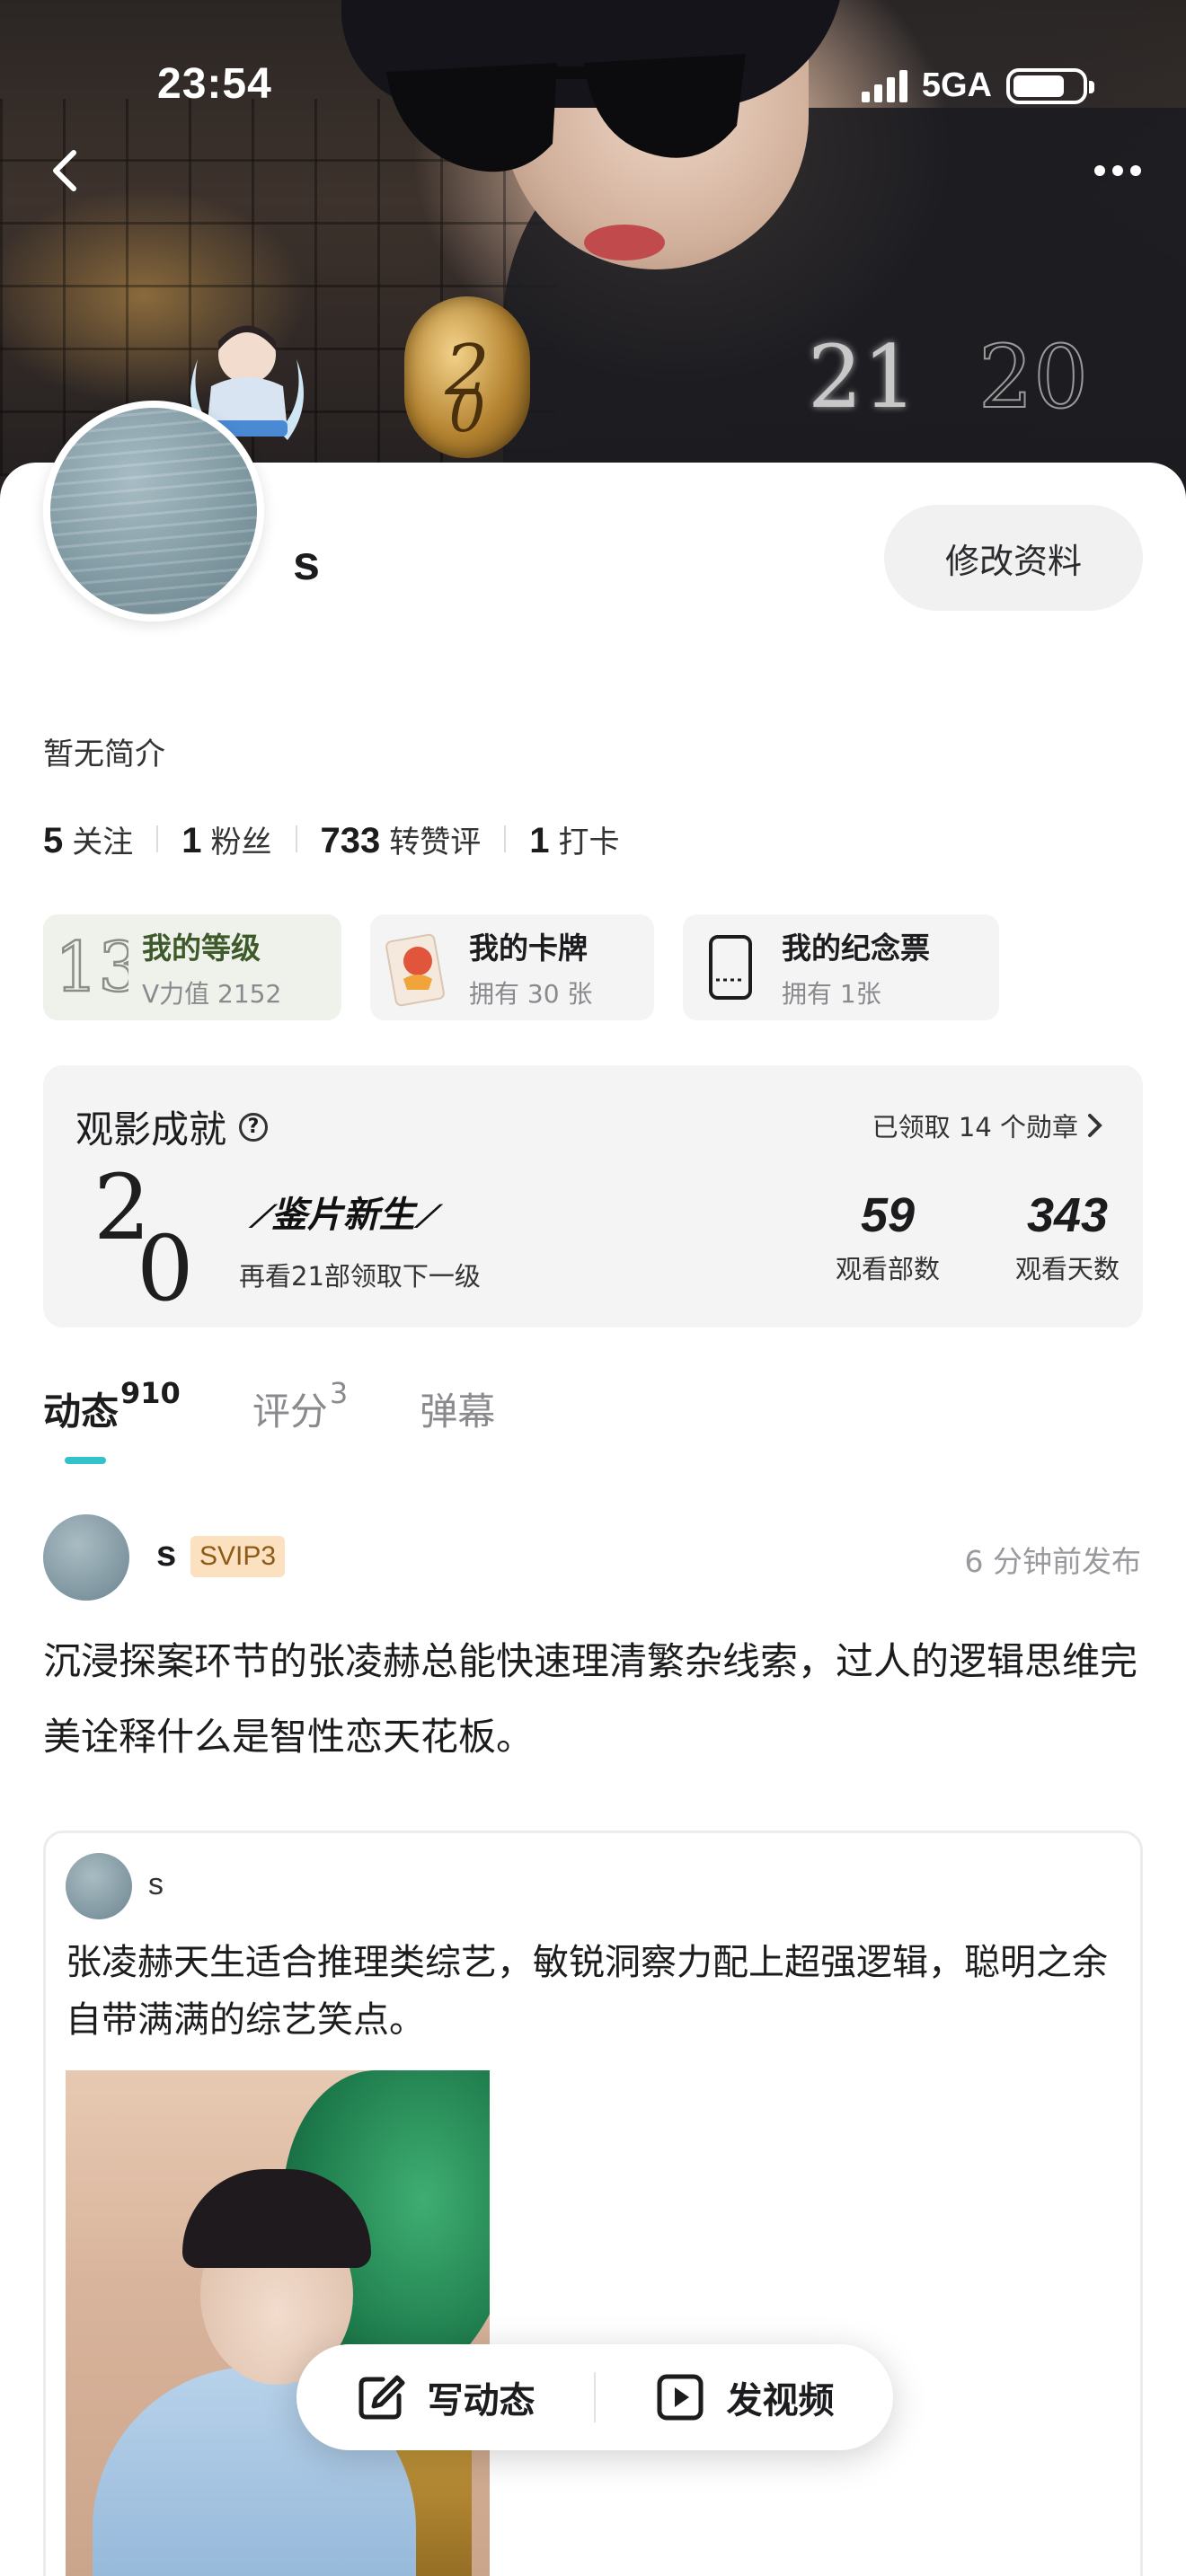 This screenshot has width=1186, height=2576. What do you see at coordinates (103, 842) in the screenshot?
I see `stat-label: 关注` at bounding box center [103, 842].